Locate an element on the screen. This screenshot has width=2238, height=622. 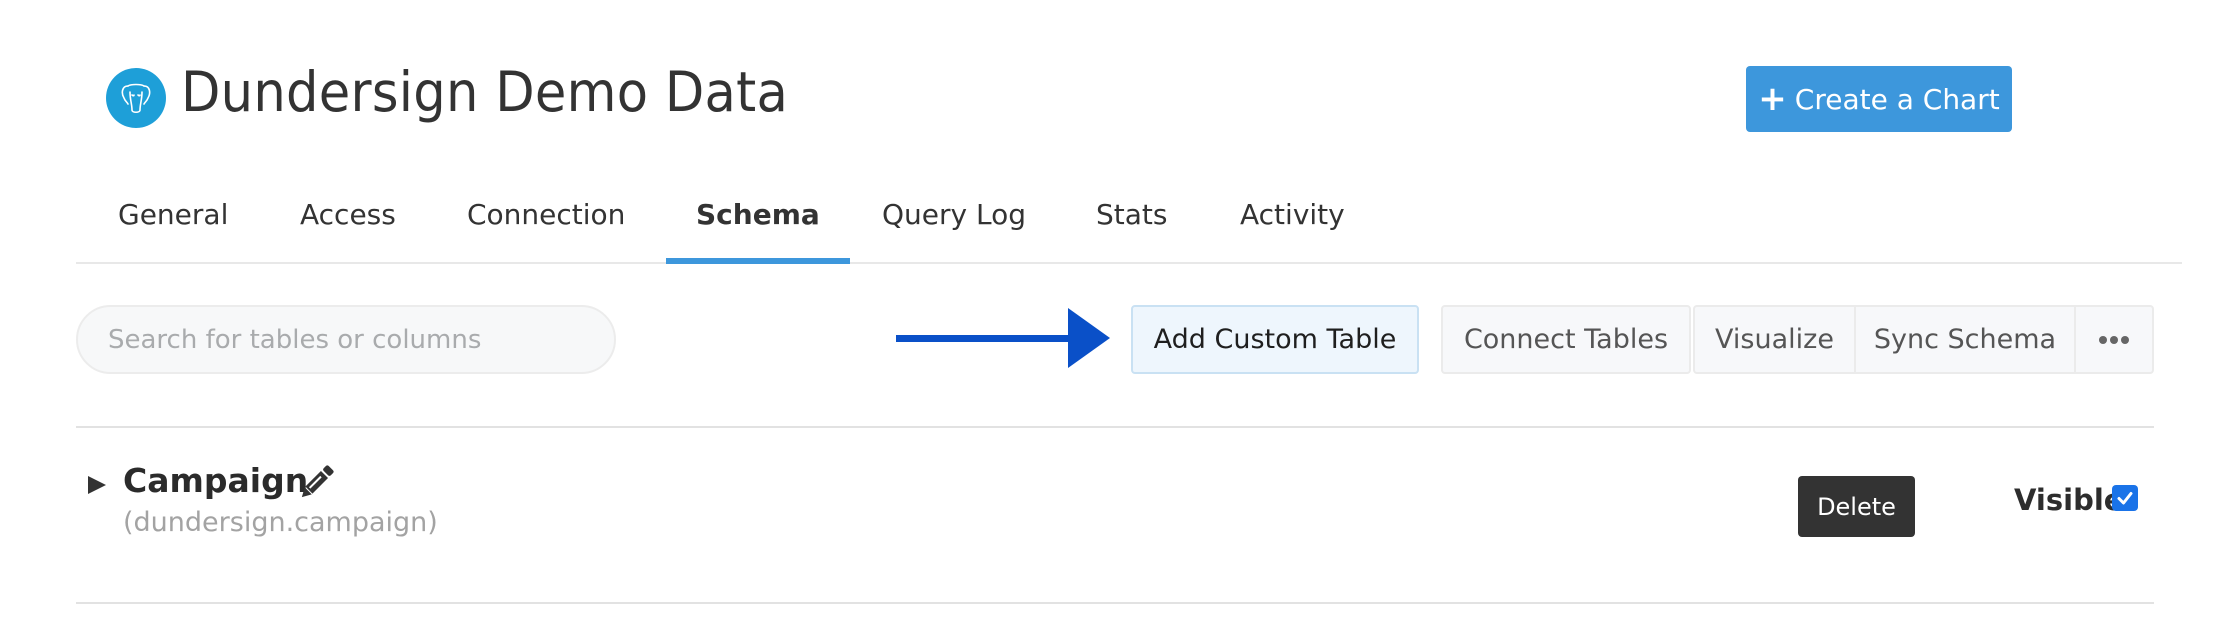
plus-icon: + is located at coordinates (1772, 99).